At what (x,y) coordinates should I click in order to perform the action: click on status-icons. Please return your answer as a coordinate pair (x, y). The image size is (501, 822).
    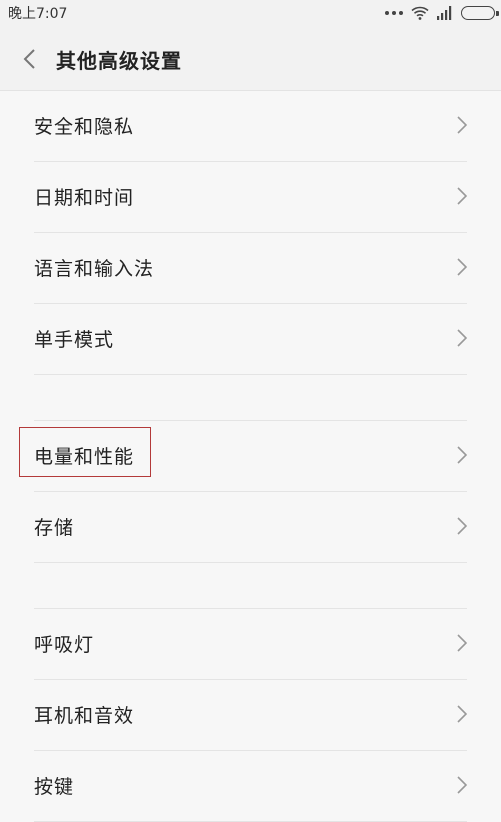
    Looking at the image, I should click on (442, 13).